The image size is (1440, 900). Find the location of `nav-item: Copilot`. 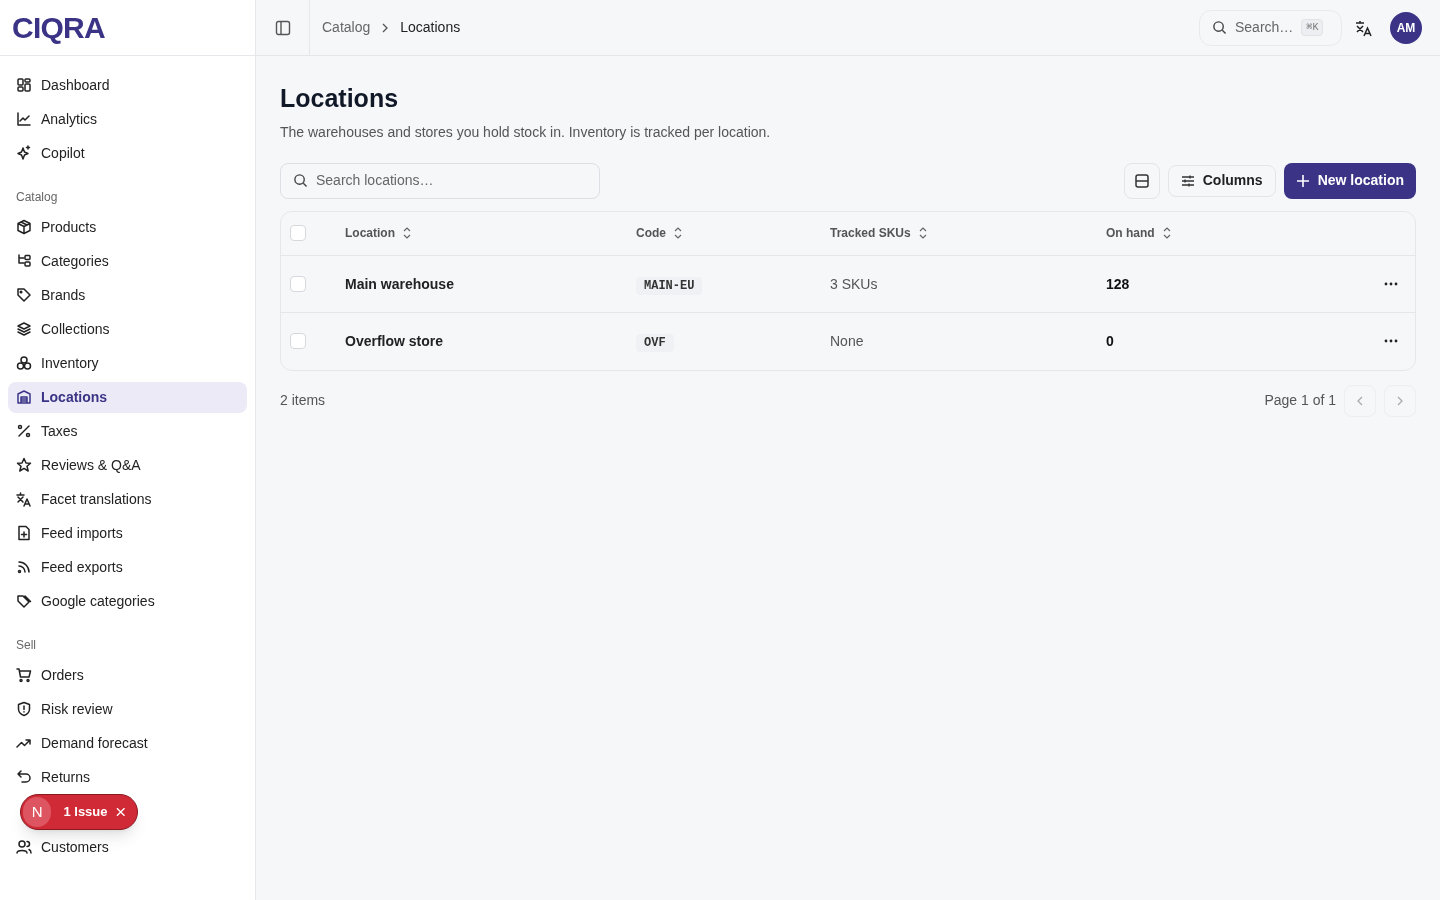

nav-item: Copilot is located at coordinates (127, 153).